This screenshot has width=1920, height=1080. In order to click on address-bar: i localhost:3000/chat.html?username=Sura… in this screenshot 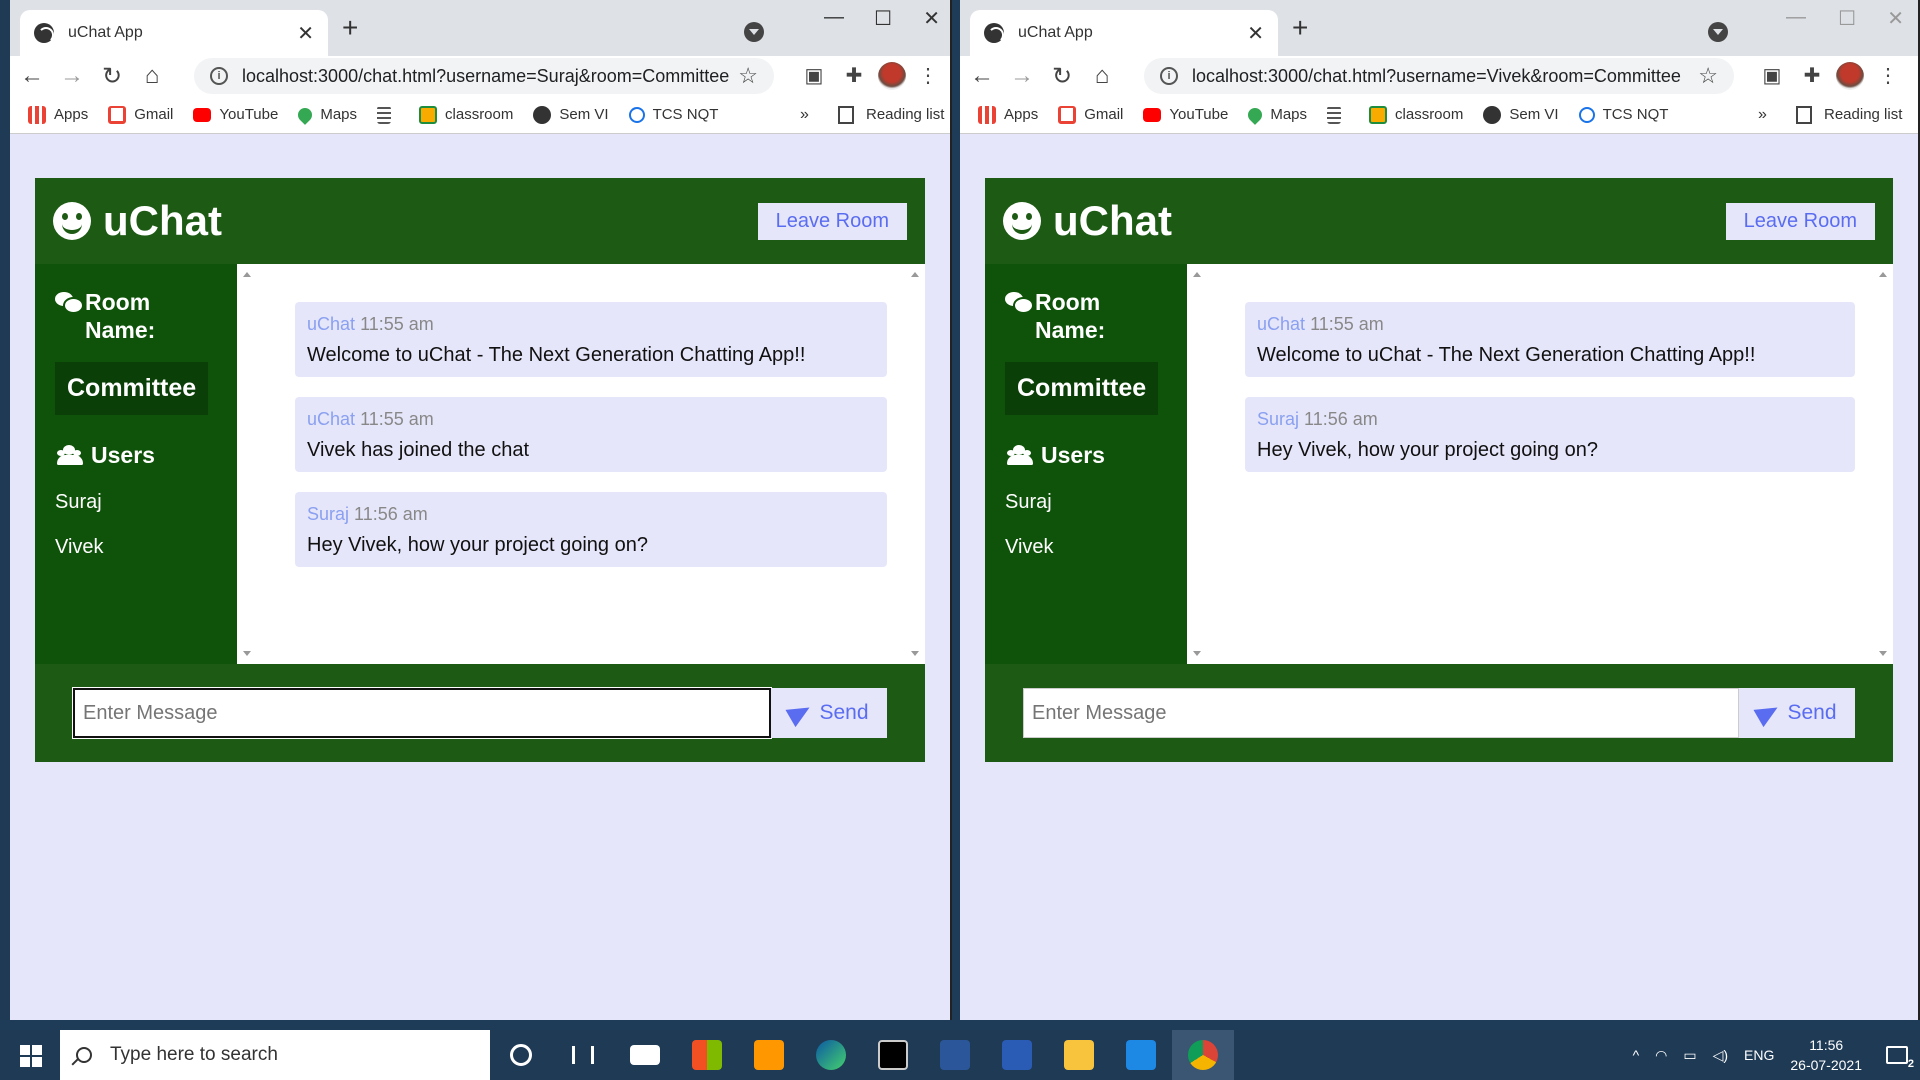, I will do `click(484, 76)`.